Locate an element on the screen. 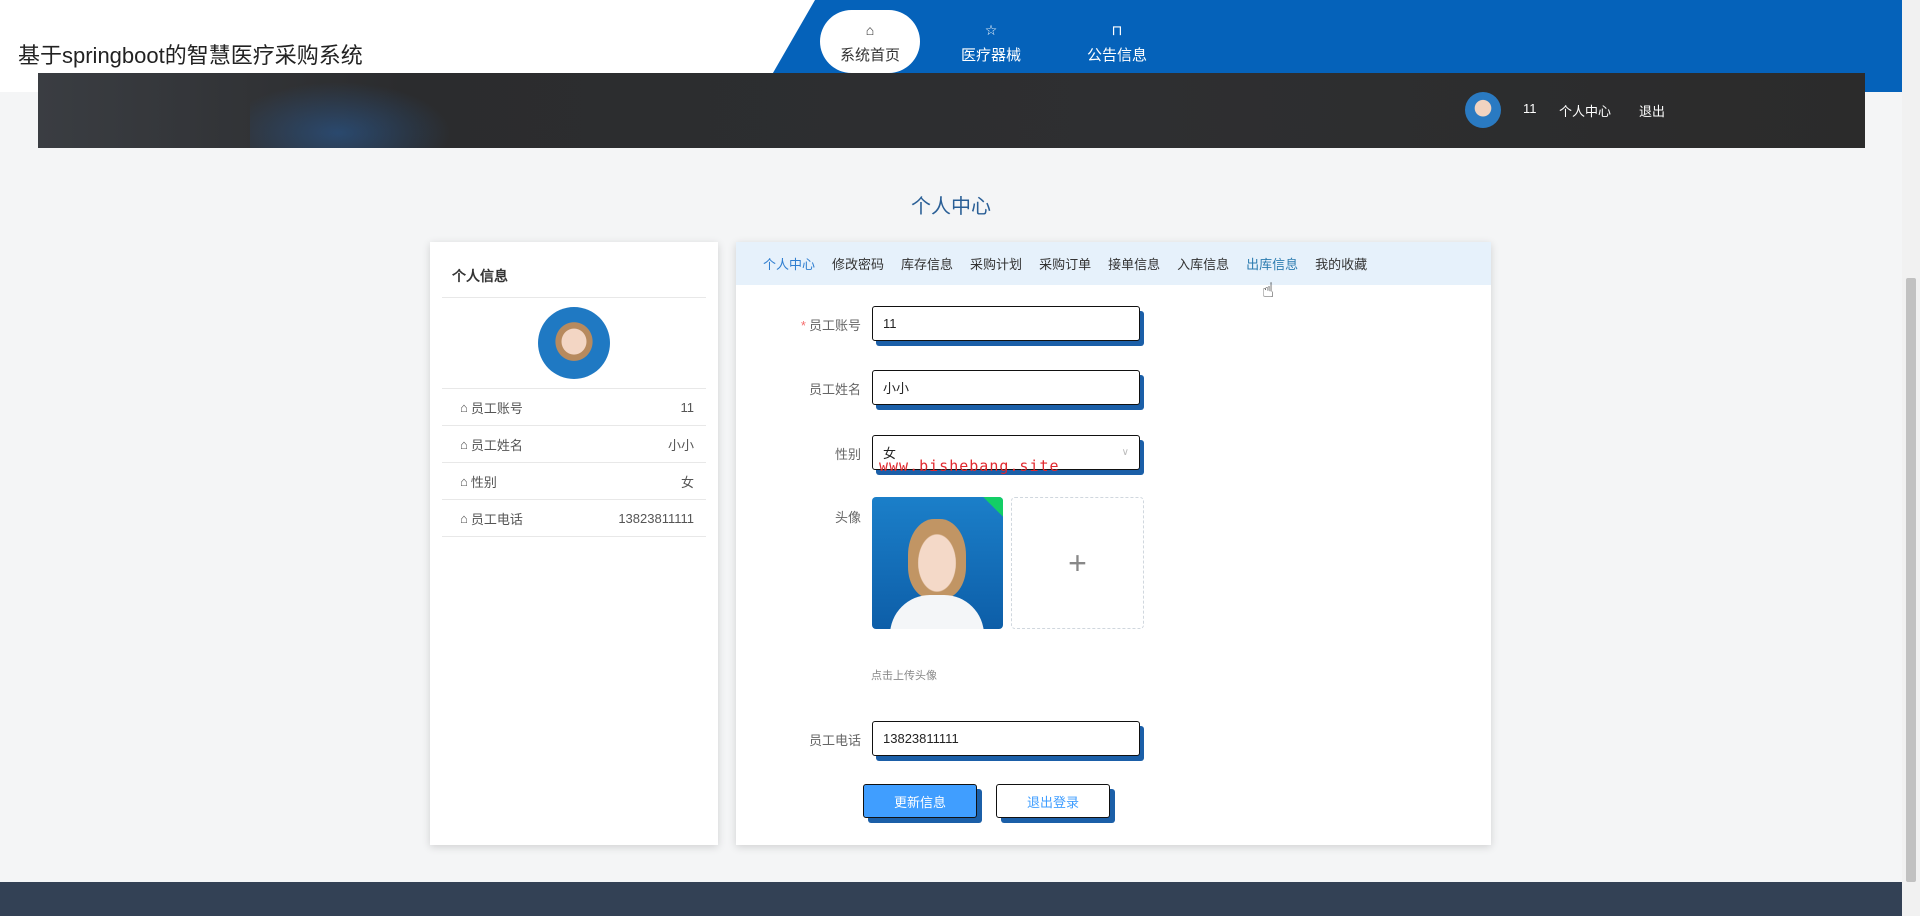 This screenshot has width=1920, height=916. site-title: 基于springboot的智慧医疗采购系统 is located at coordinates (190, 55).